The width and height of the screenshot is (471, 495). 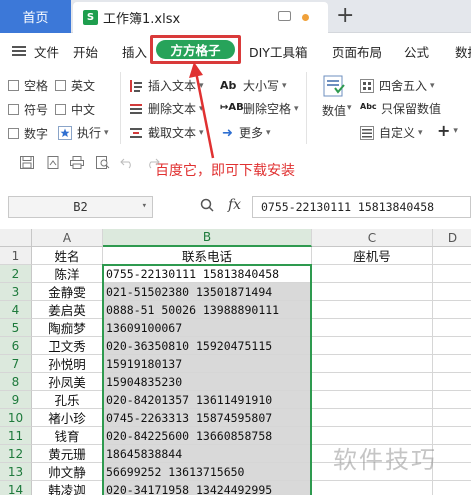 What do you see at coordinates (67, 274) in the screenshot?
I see `cell-name: 陈洋` at bounding box center [67, 274].